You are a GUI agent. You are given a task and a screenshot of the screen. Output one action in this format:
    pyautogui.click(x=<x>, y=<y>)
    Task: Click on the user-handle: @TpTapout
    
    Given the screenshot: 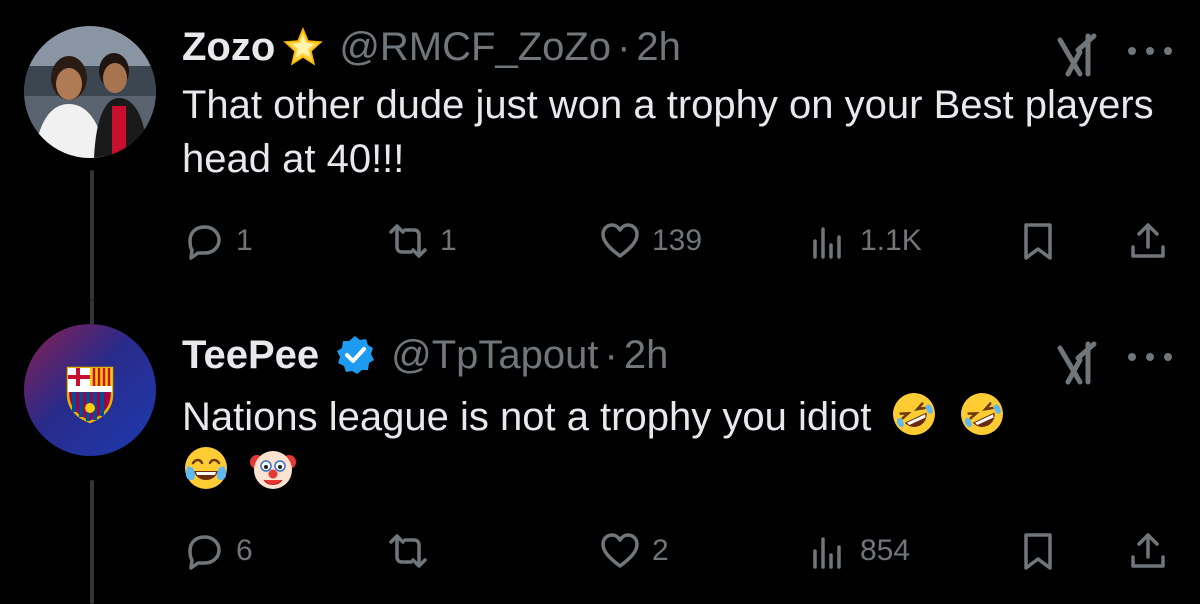 What is the action you would take?
    pyautogui.click(x=494, y=355)
    